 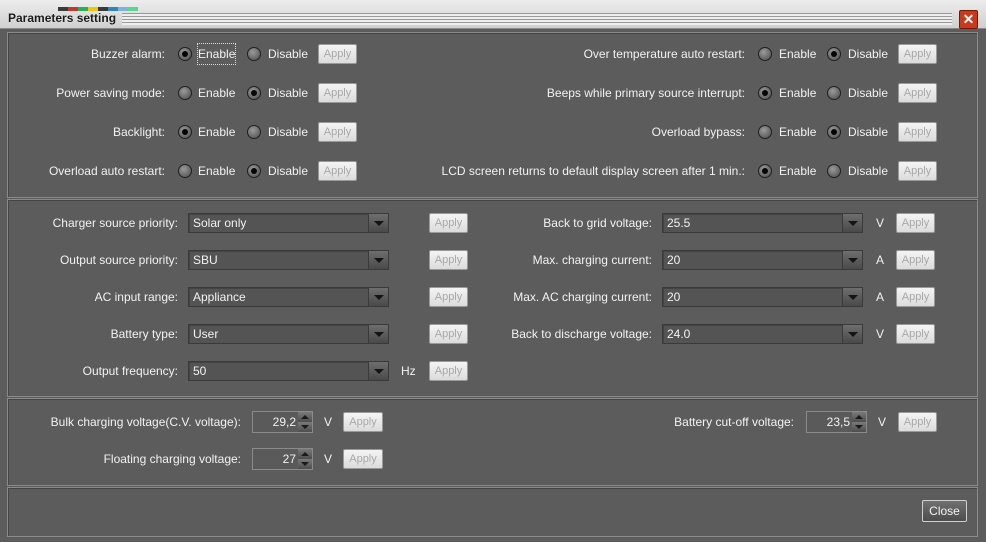 I want to click on overload-bypass-enable-radio, so click(x=765, y=132).